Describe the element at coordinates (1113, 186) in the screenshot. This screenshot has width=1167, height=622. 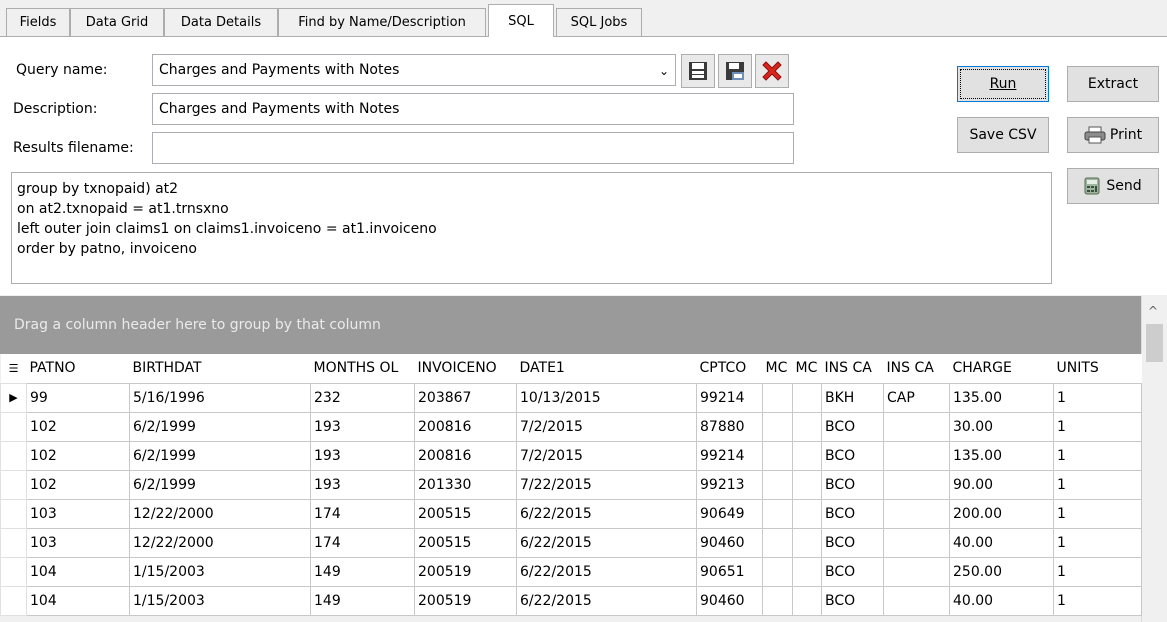
I see `send-button: Send` at that location.